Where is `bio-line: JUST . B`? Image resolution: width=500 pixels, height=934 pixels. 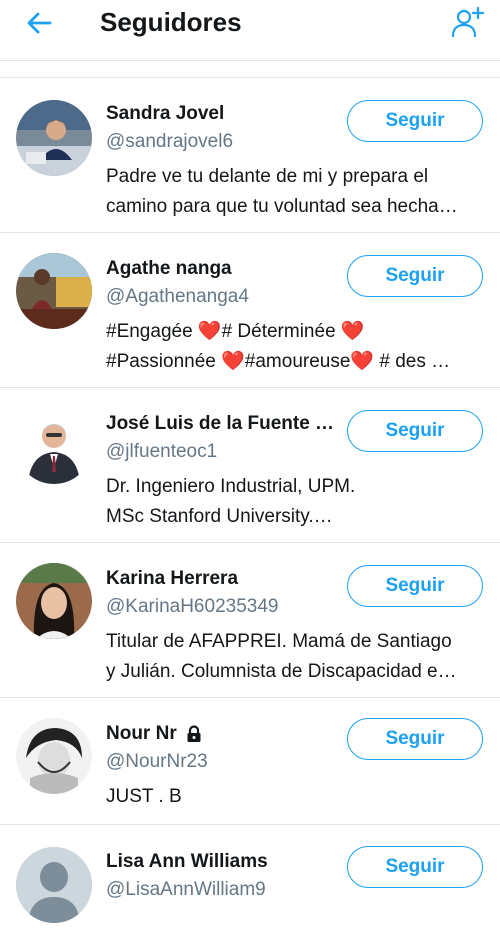 bio-line: JUST . B is located at coordinates (144, 796).